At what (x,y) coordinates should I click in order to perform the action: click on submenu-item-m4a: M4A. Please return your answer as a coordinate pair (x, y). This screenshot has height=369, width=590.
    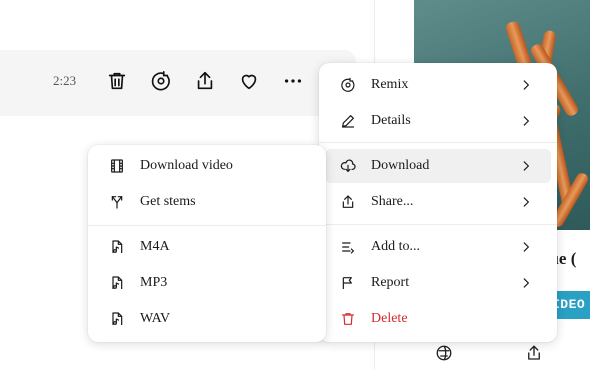
    Looking at the image, I should click on (207, 247).